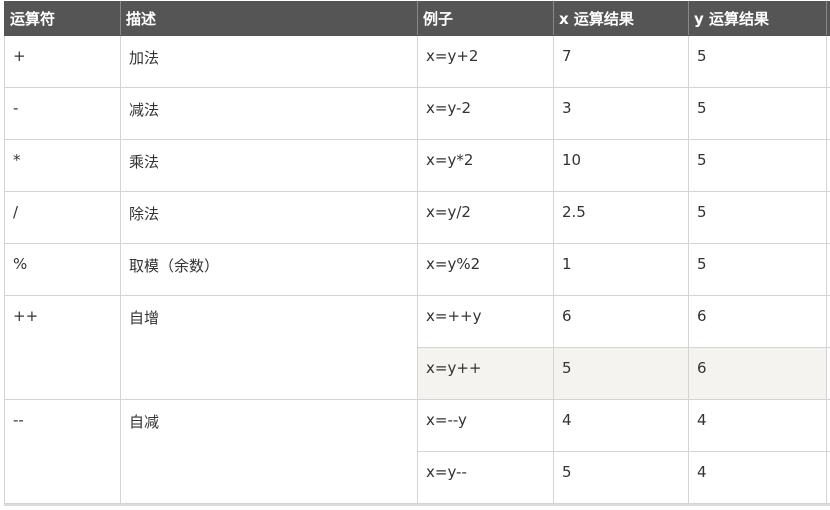 The height and width of the screenshot is (510, 830). What do you see at coordinates (417, 505) in the screenshot?
I see `table-bottom-border` at bounding box center [417, 505].